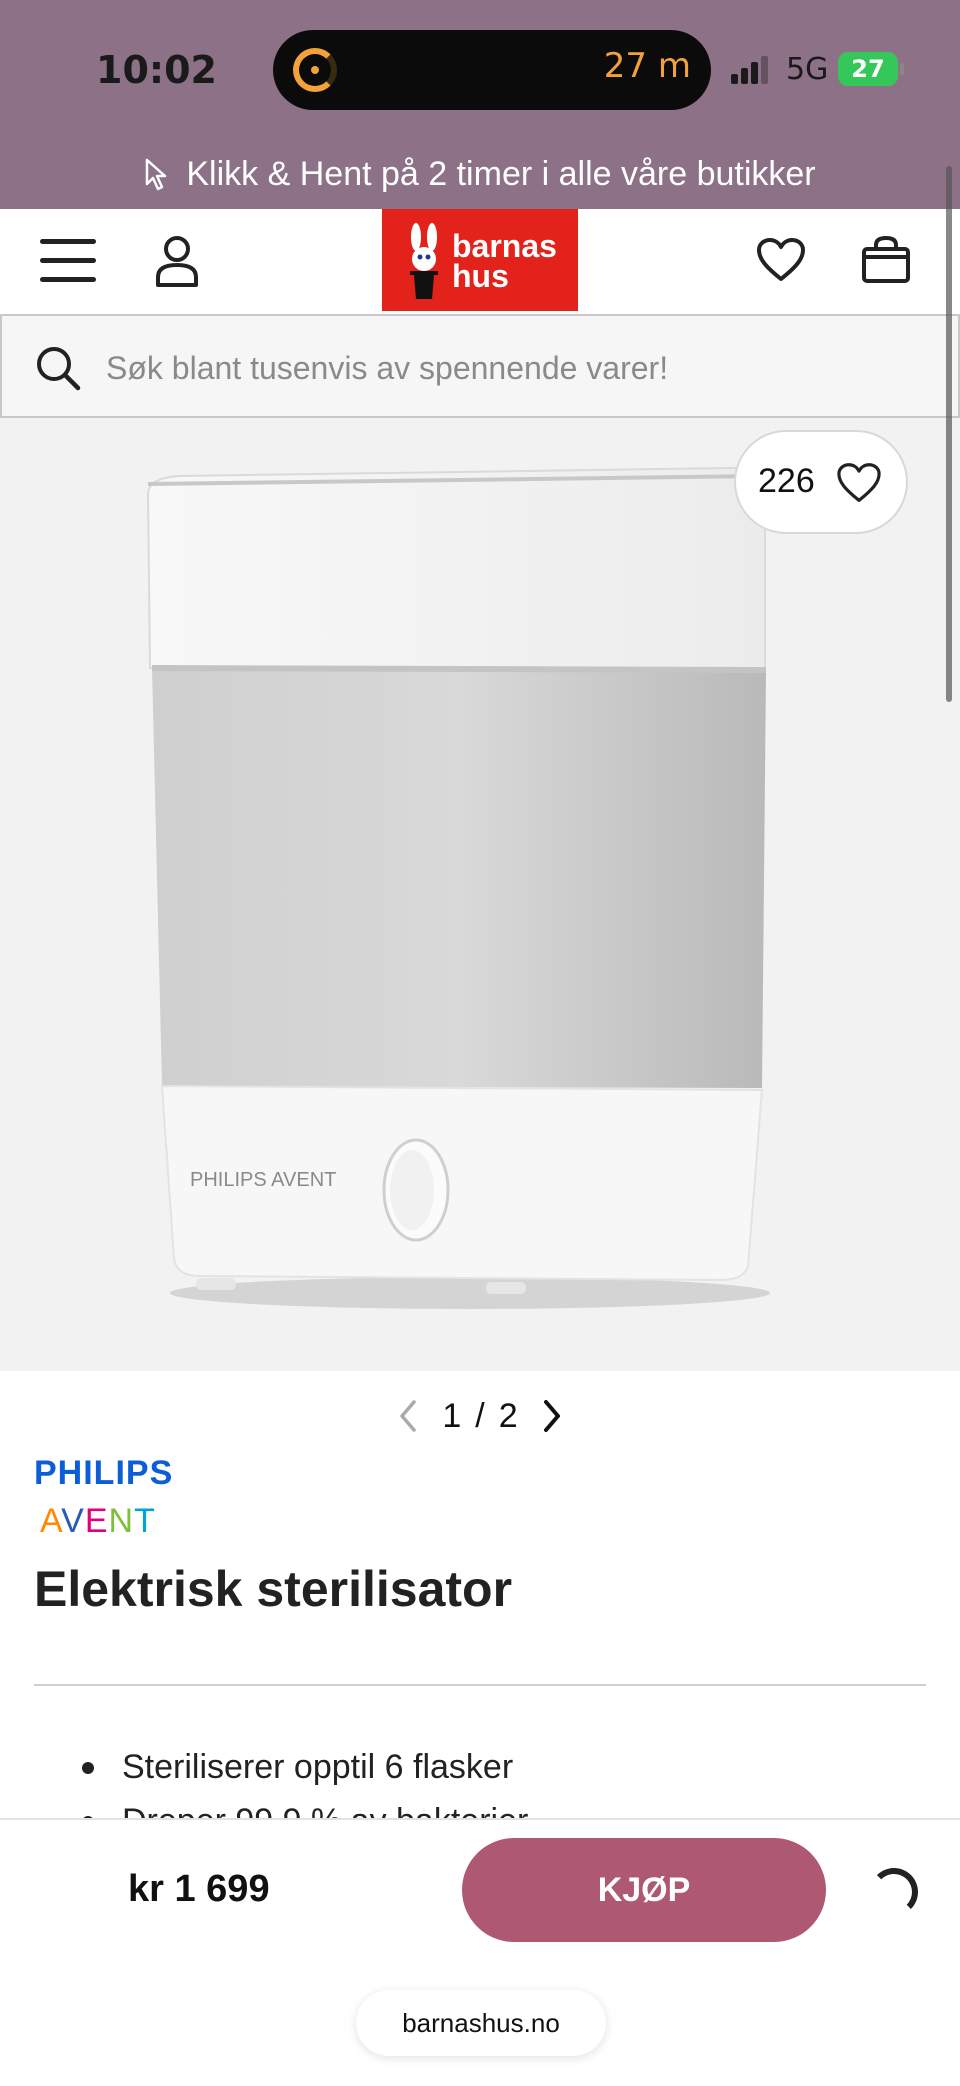 The height and width of the screenshot is (2086, 960). I want to click on wishlist-heart-icon, so click(781, 260).